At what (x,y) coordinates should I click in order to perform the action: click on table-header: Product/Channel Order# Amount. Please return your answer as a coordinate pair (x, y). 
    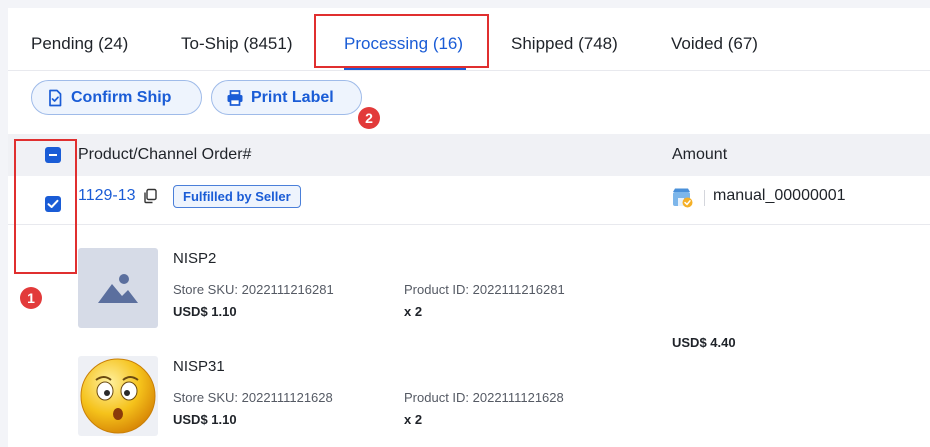
    Looking at the image, I should click on (469, 155).